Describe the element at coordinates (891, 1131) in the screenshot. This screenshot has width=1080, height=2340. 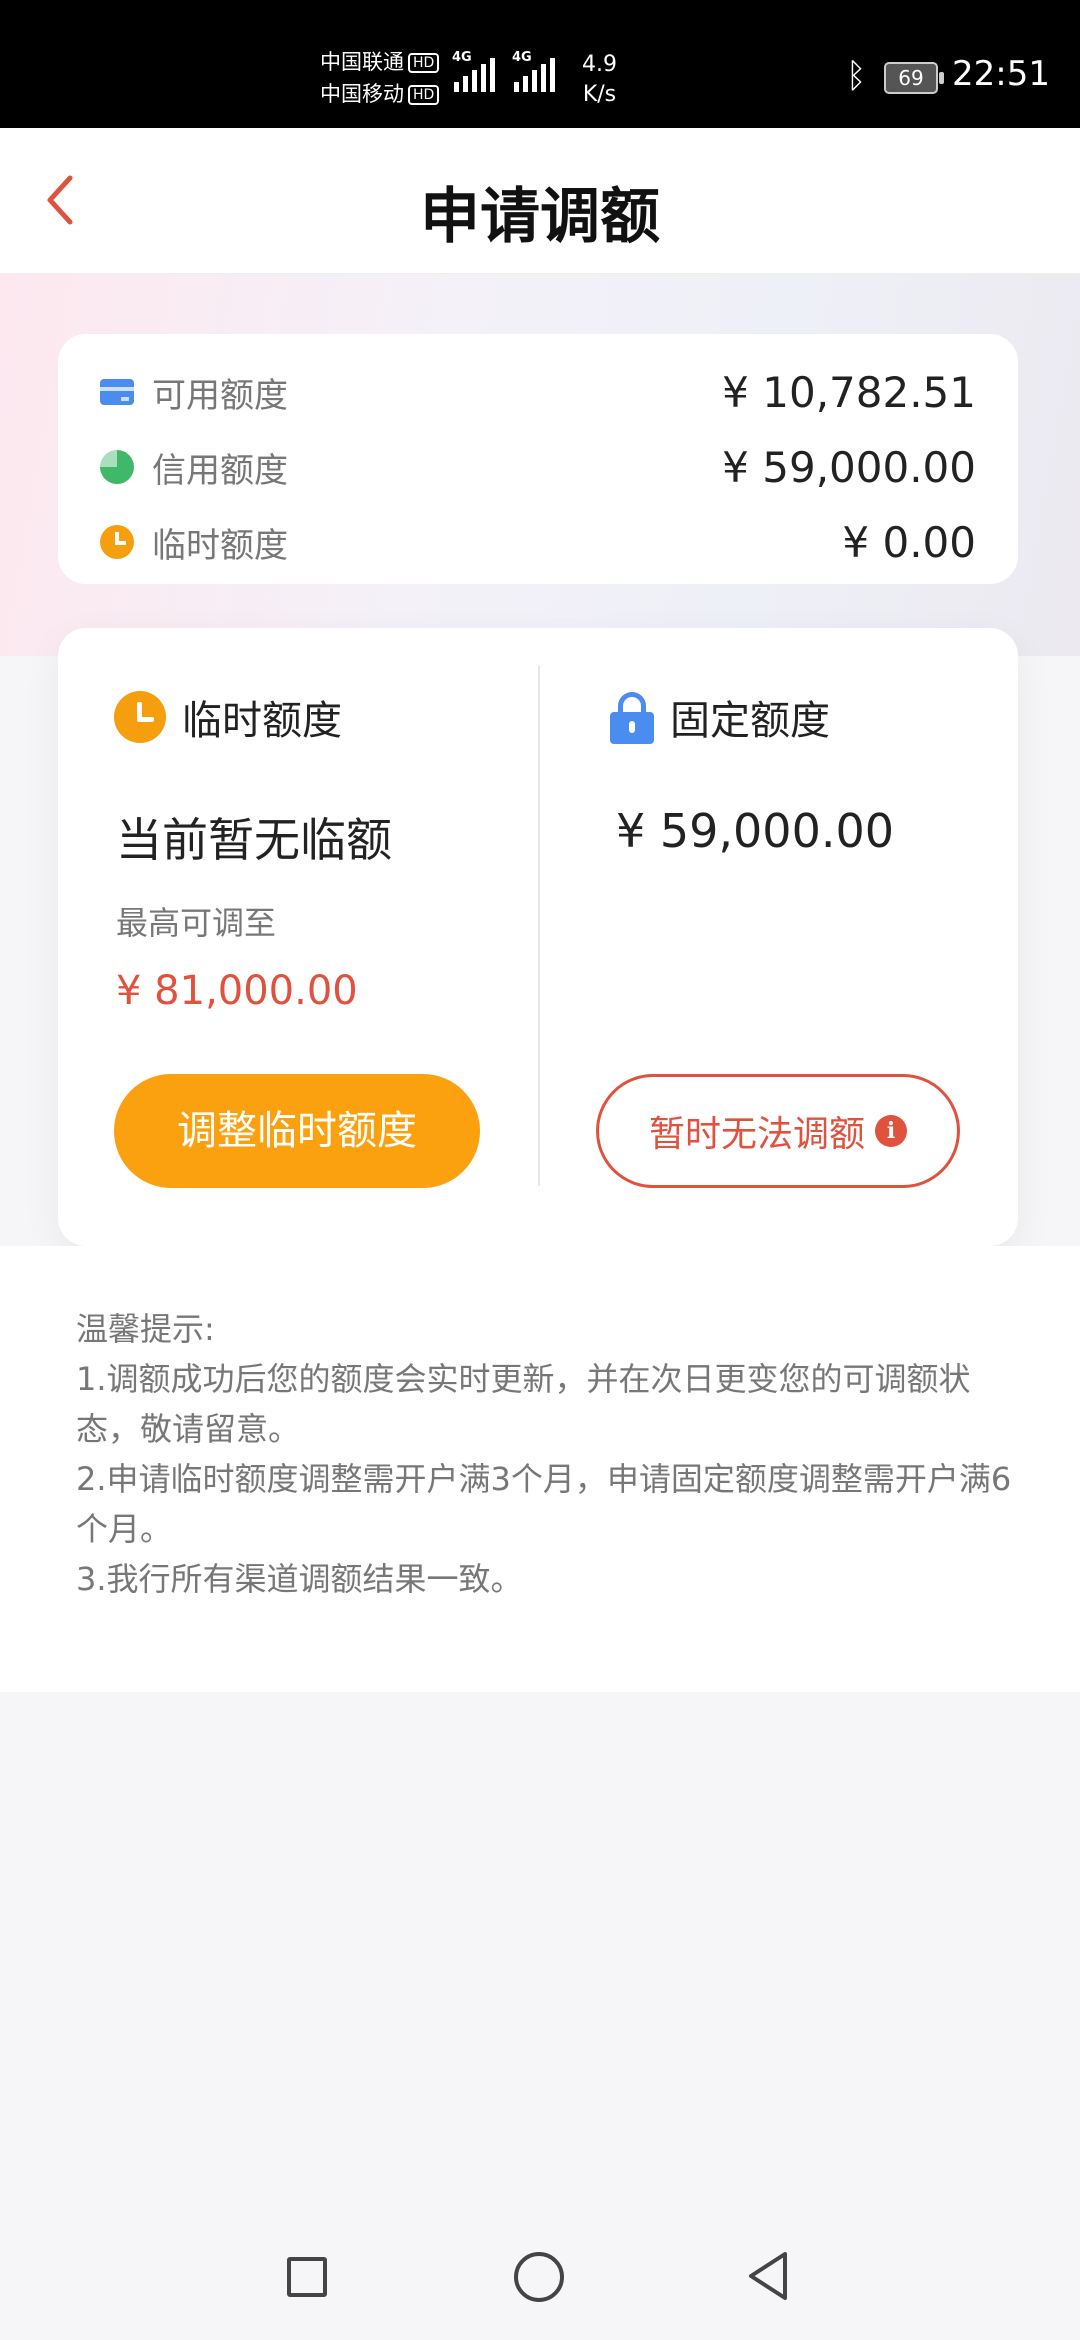
I see `info-icon: i` at that location.